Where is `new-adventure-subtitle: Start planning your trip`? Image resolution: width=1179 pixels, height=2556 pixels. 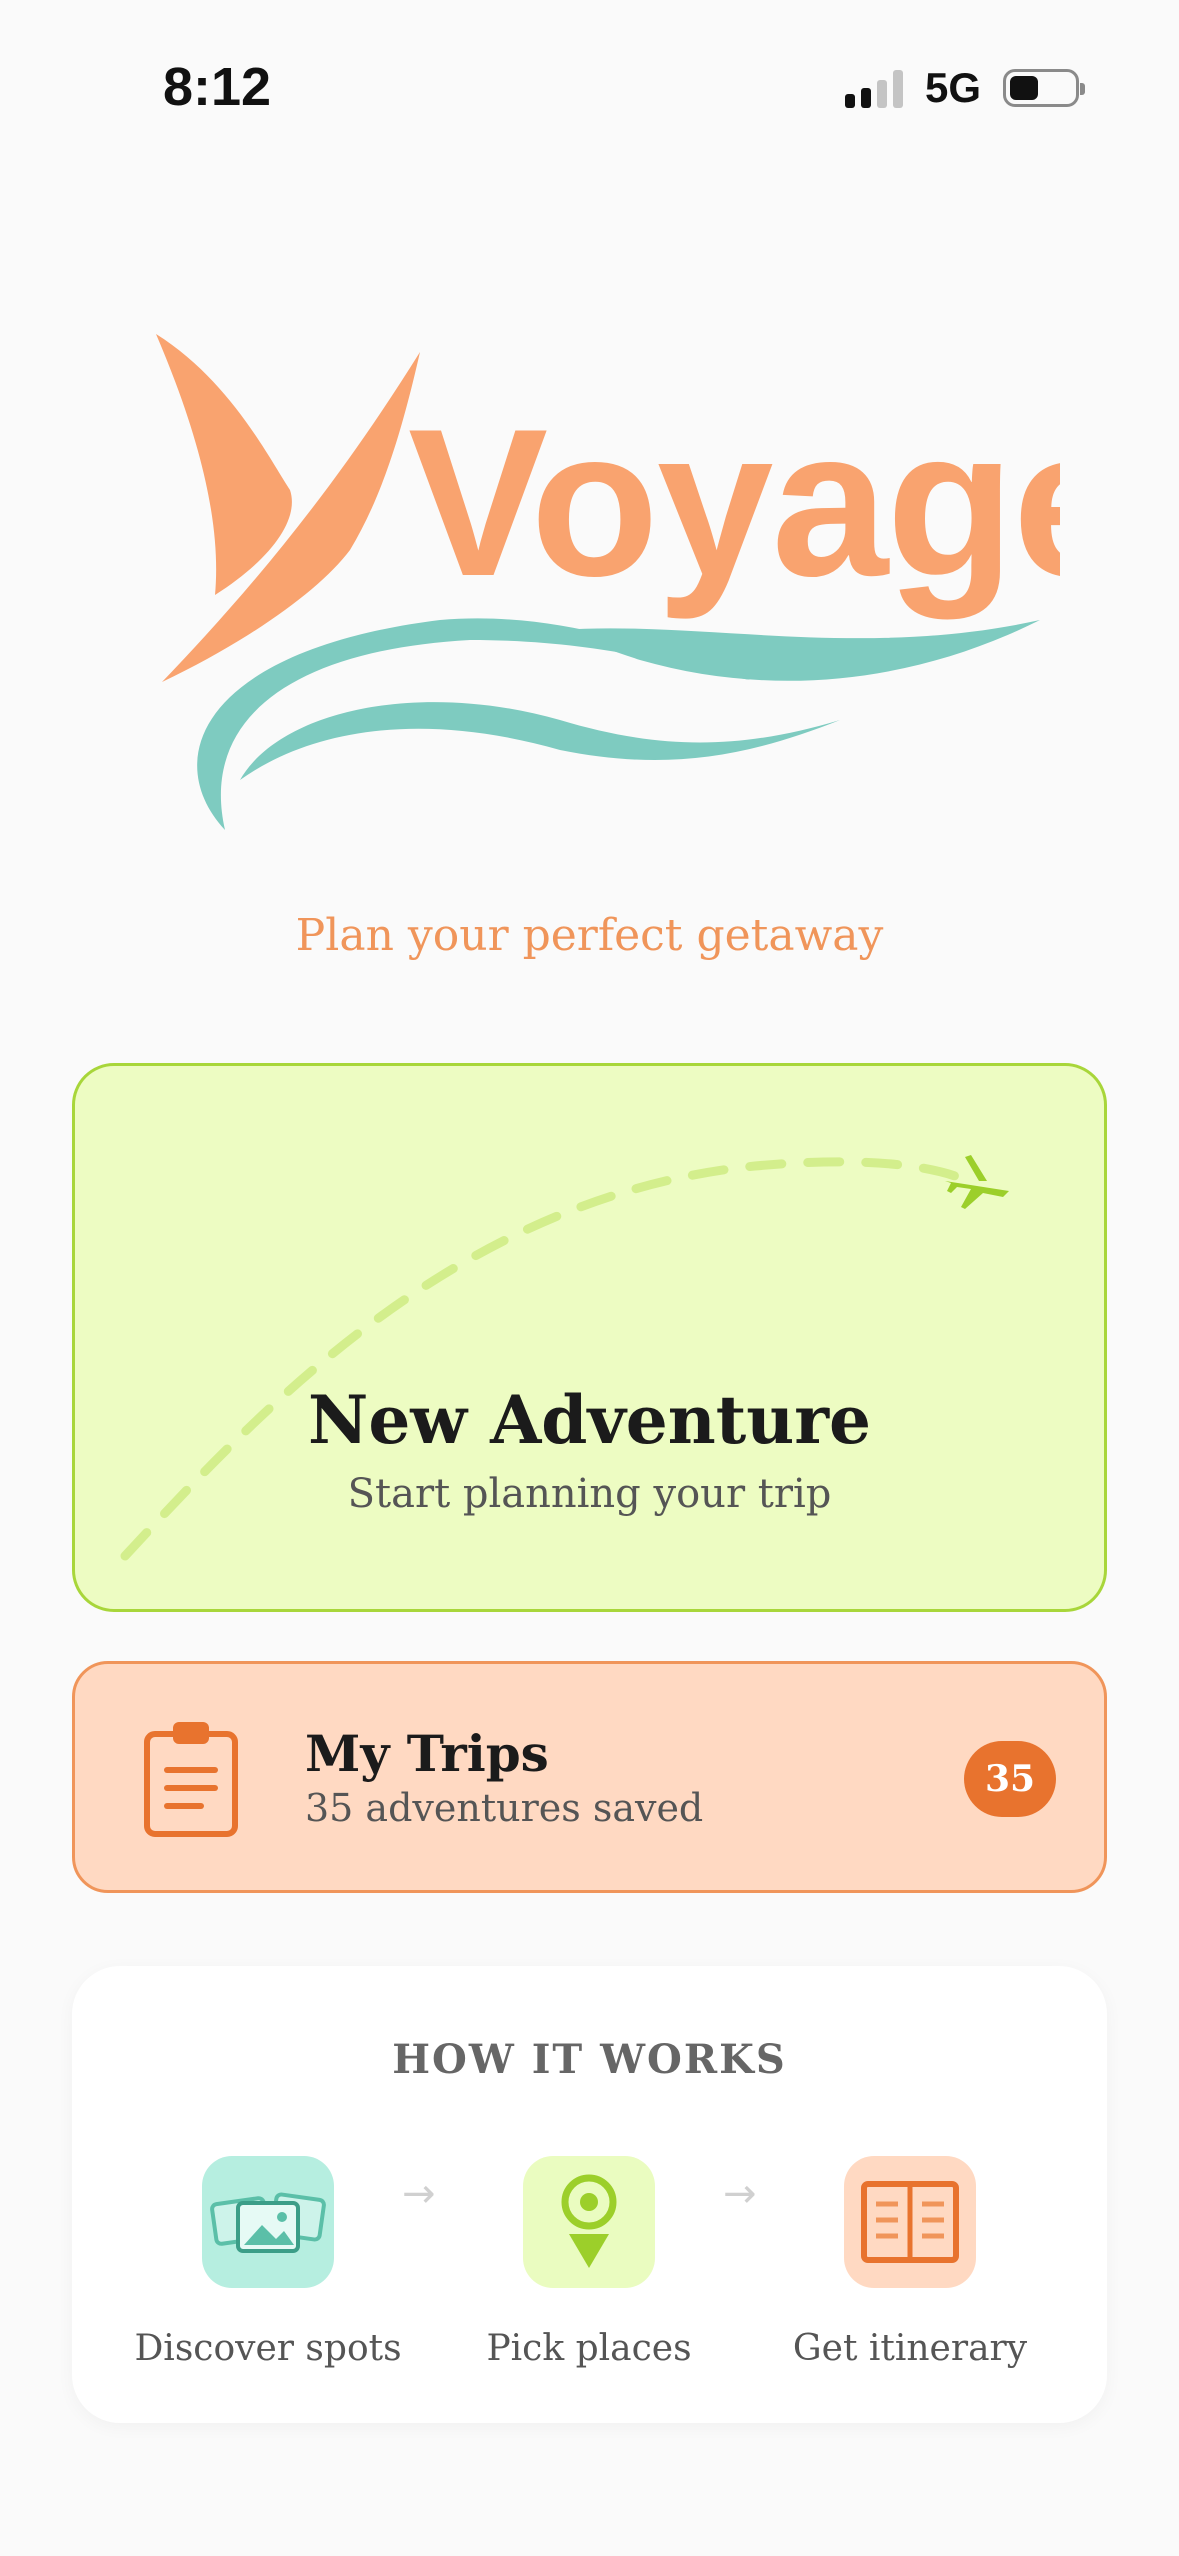 new-adventure-subtitle: Start planning your trip is located at coordinates (589, 1494).